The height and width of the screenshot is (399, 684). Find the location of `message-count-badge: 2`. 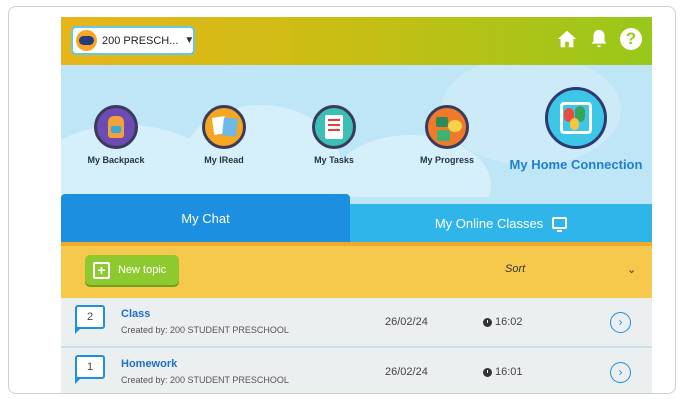

message-count-badge: 2 is located at coordinates (90, 319).